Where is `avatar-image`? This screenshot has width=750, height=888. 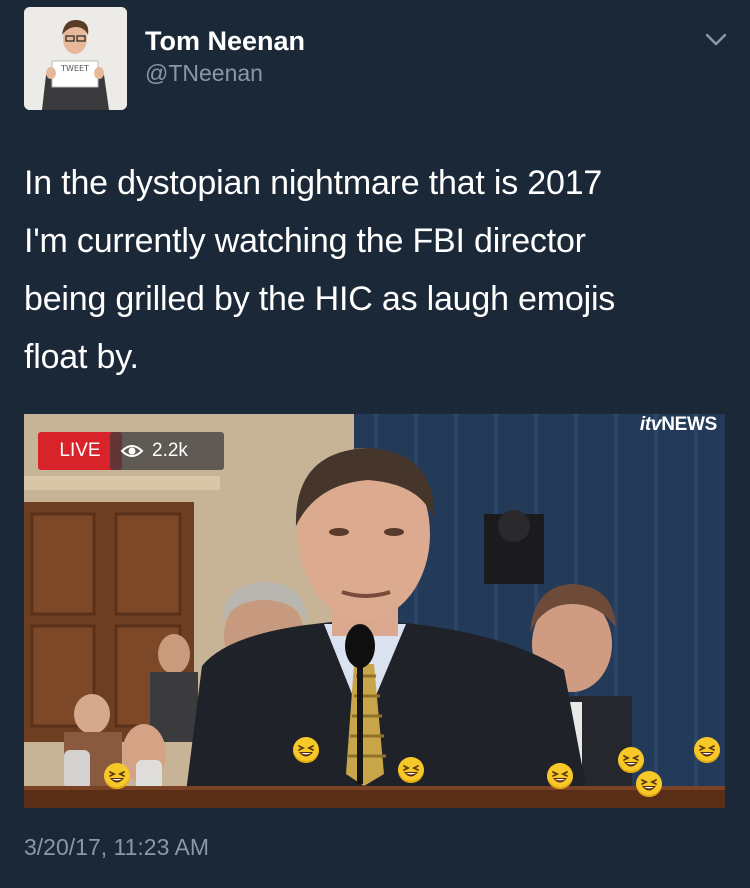
avatar-image is located at coordinates (75, 58).